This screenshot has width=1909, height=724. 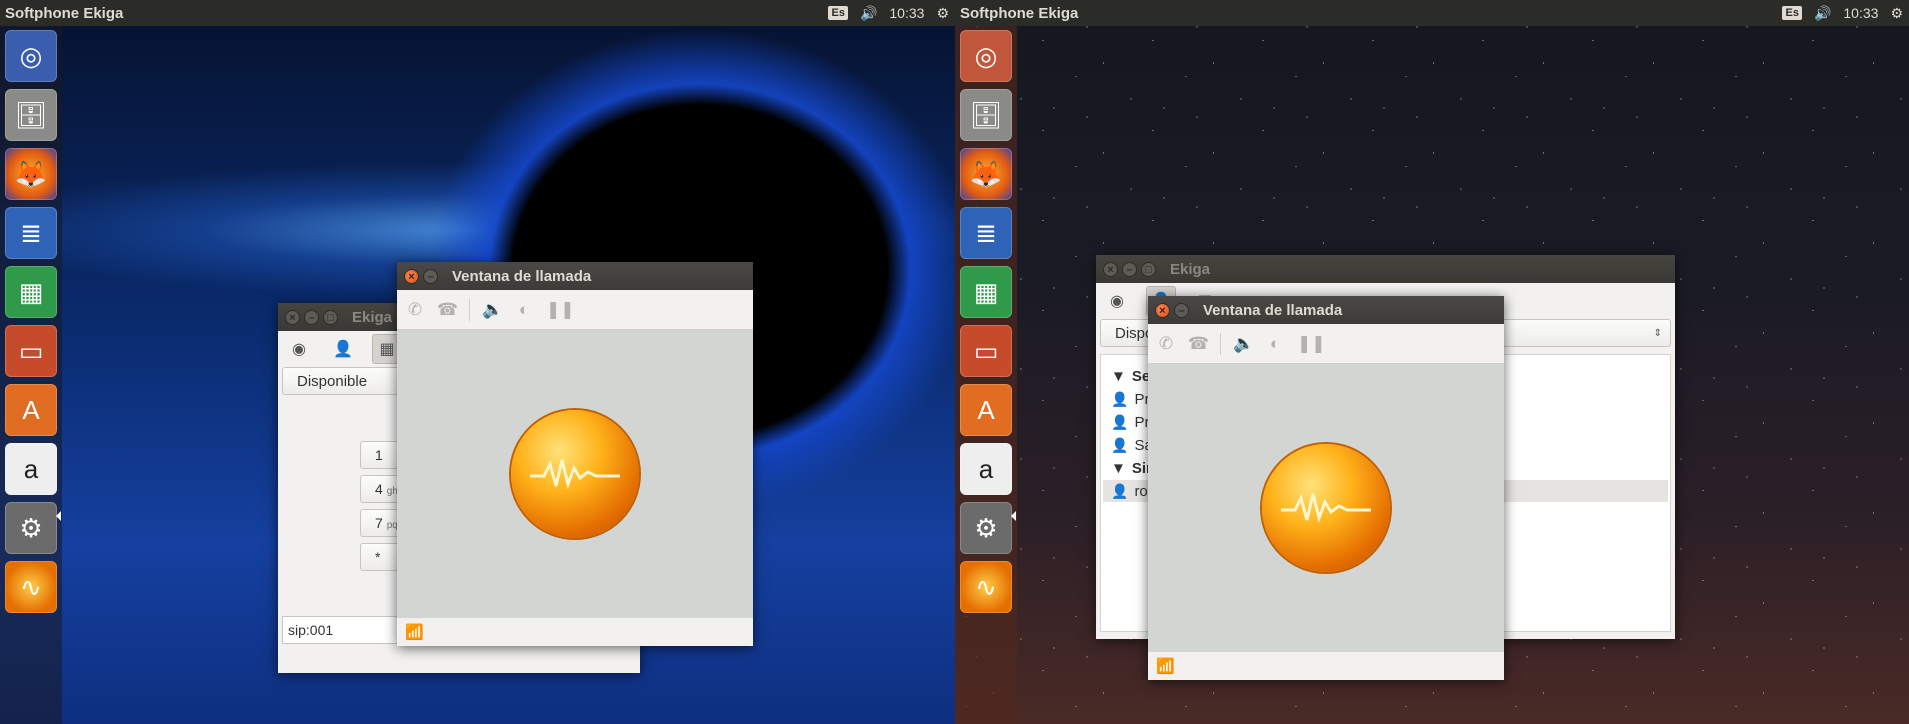 What do you see at coordinates (1132, 445) in the screenshot?
I see `roster-contact: 👤 Sa` at bounding box center [1132, 445].